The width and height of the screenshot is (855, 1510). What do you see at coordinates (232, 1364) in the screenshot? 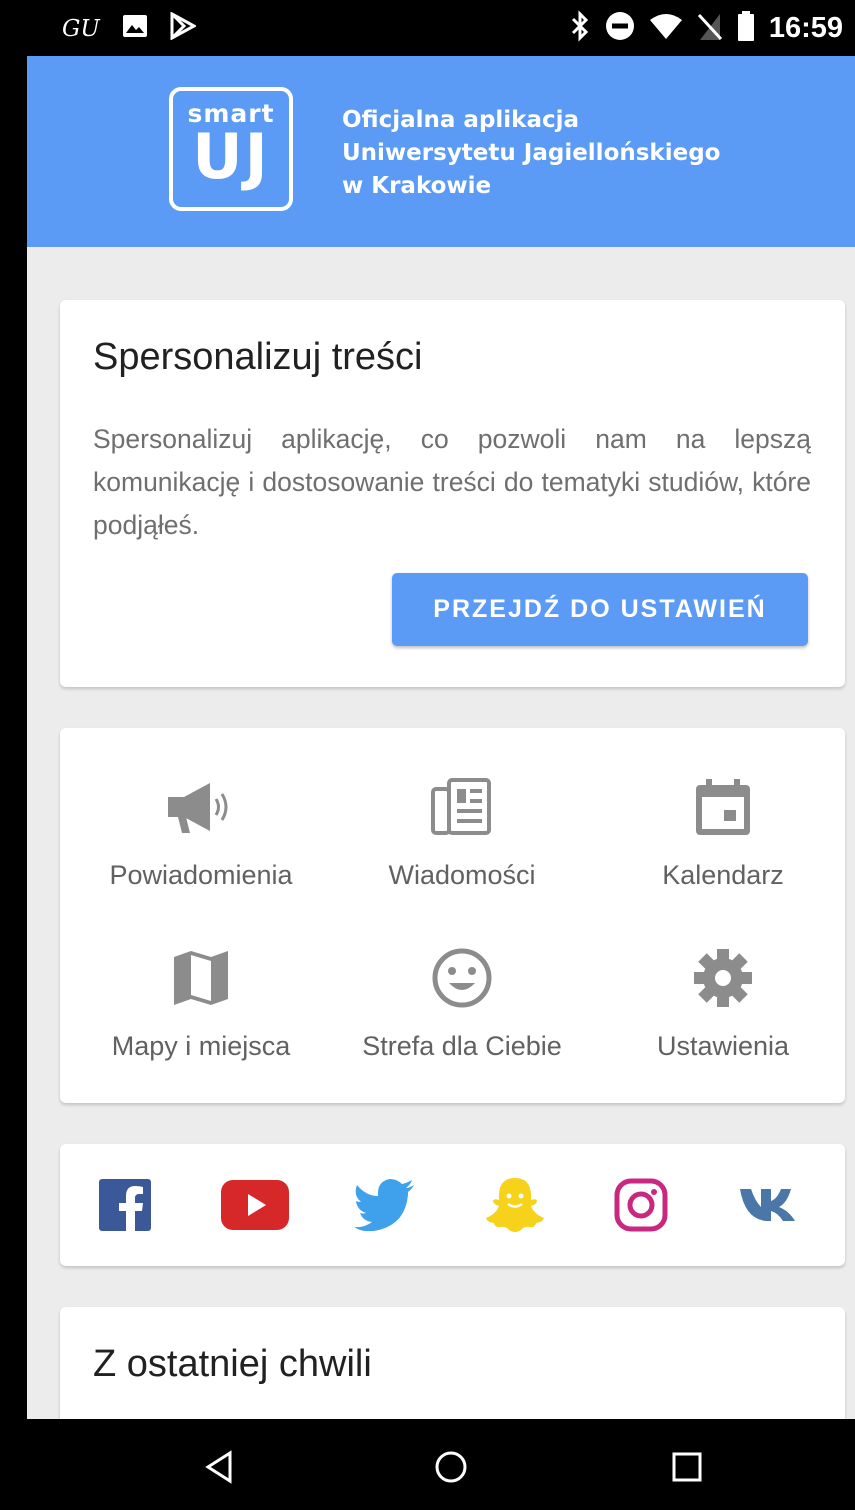
I see `latest-news-title: Z ostatniej chwili` at bounding box center [232, 1364].